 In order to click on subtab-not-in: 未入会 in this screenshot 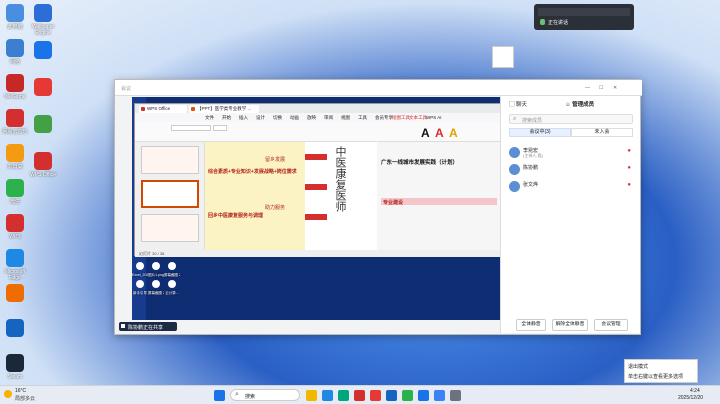, I will do `click(602, 132)`.